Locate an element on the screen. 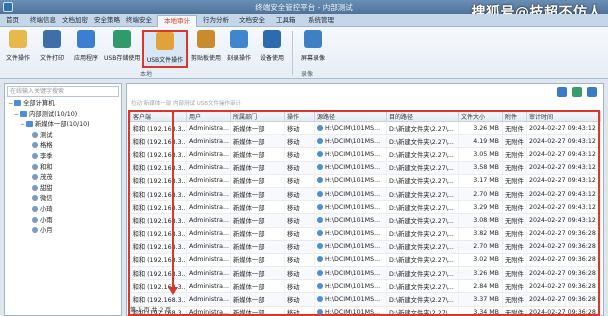 The height and width of the screenshot is (316, 608). tree-node: 李季 is located at coordinates (63, 157).